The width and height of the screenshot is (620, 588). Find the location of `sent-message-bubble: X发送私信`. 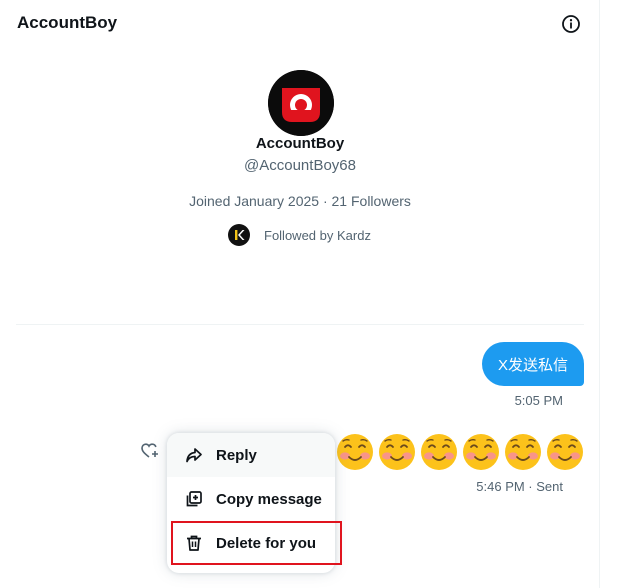

sent-message-bubble: X发送私信 is located at coordinates (533, 364).